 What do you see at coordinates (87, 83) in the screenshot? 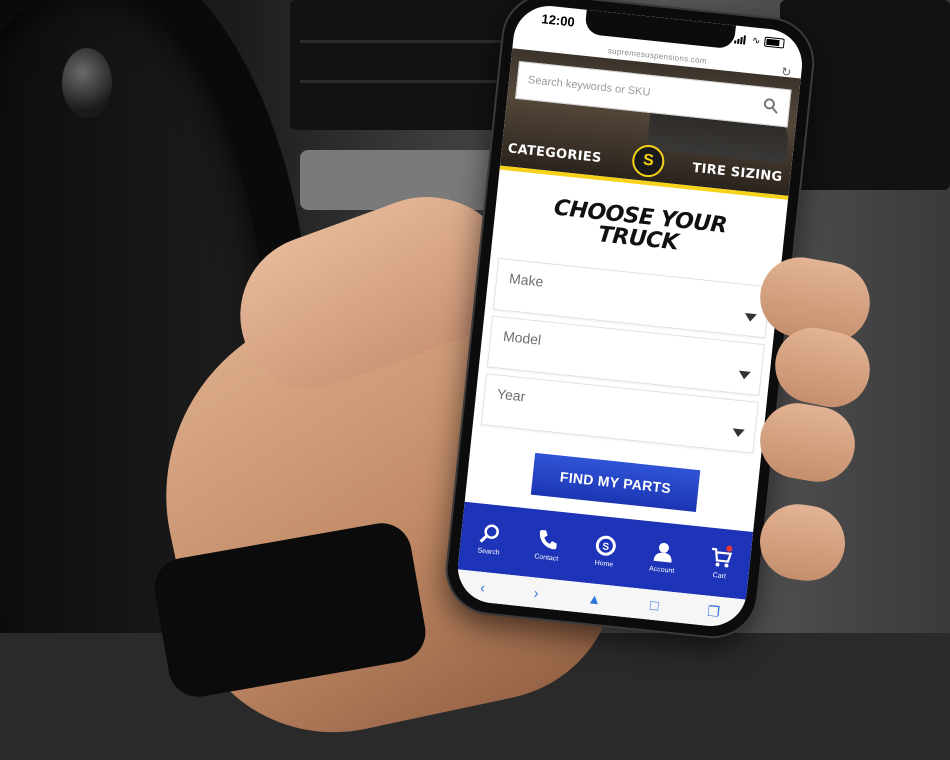
I see `dash-knob` at bounding box center [87, 83].